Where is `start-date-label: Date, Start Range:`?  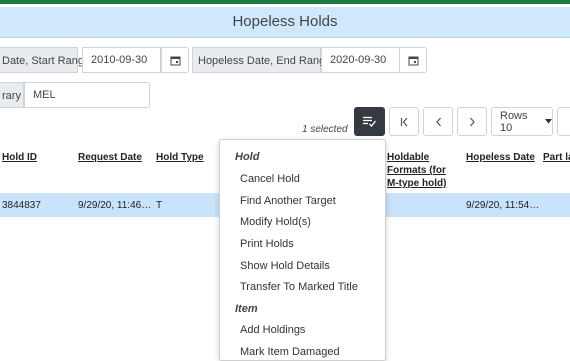 start-date-label: Date, Start Range: is located at coordinates (46, 60).